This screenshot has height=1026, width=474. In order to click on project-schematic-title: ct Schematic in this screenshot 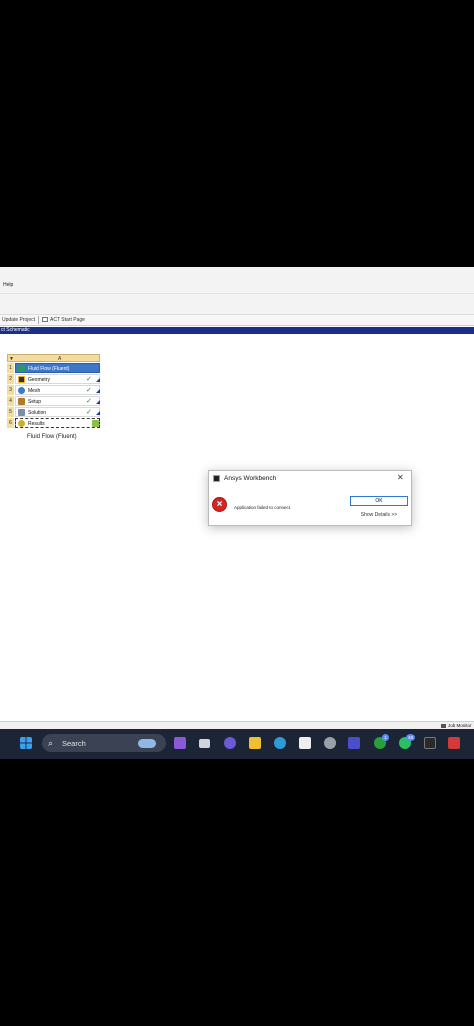, I will do `click(15, 330)`.